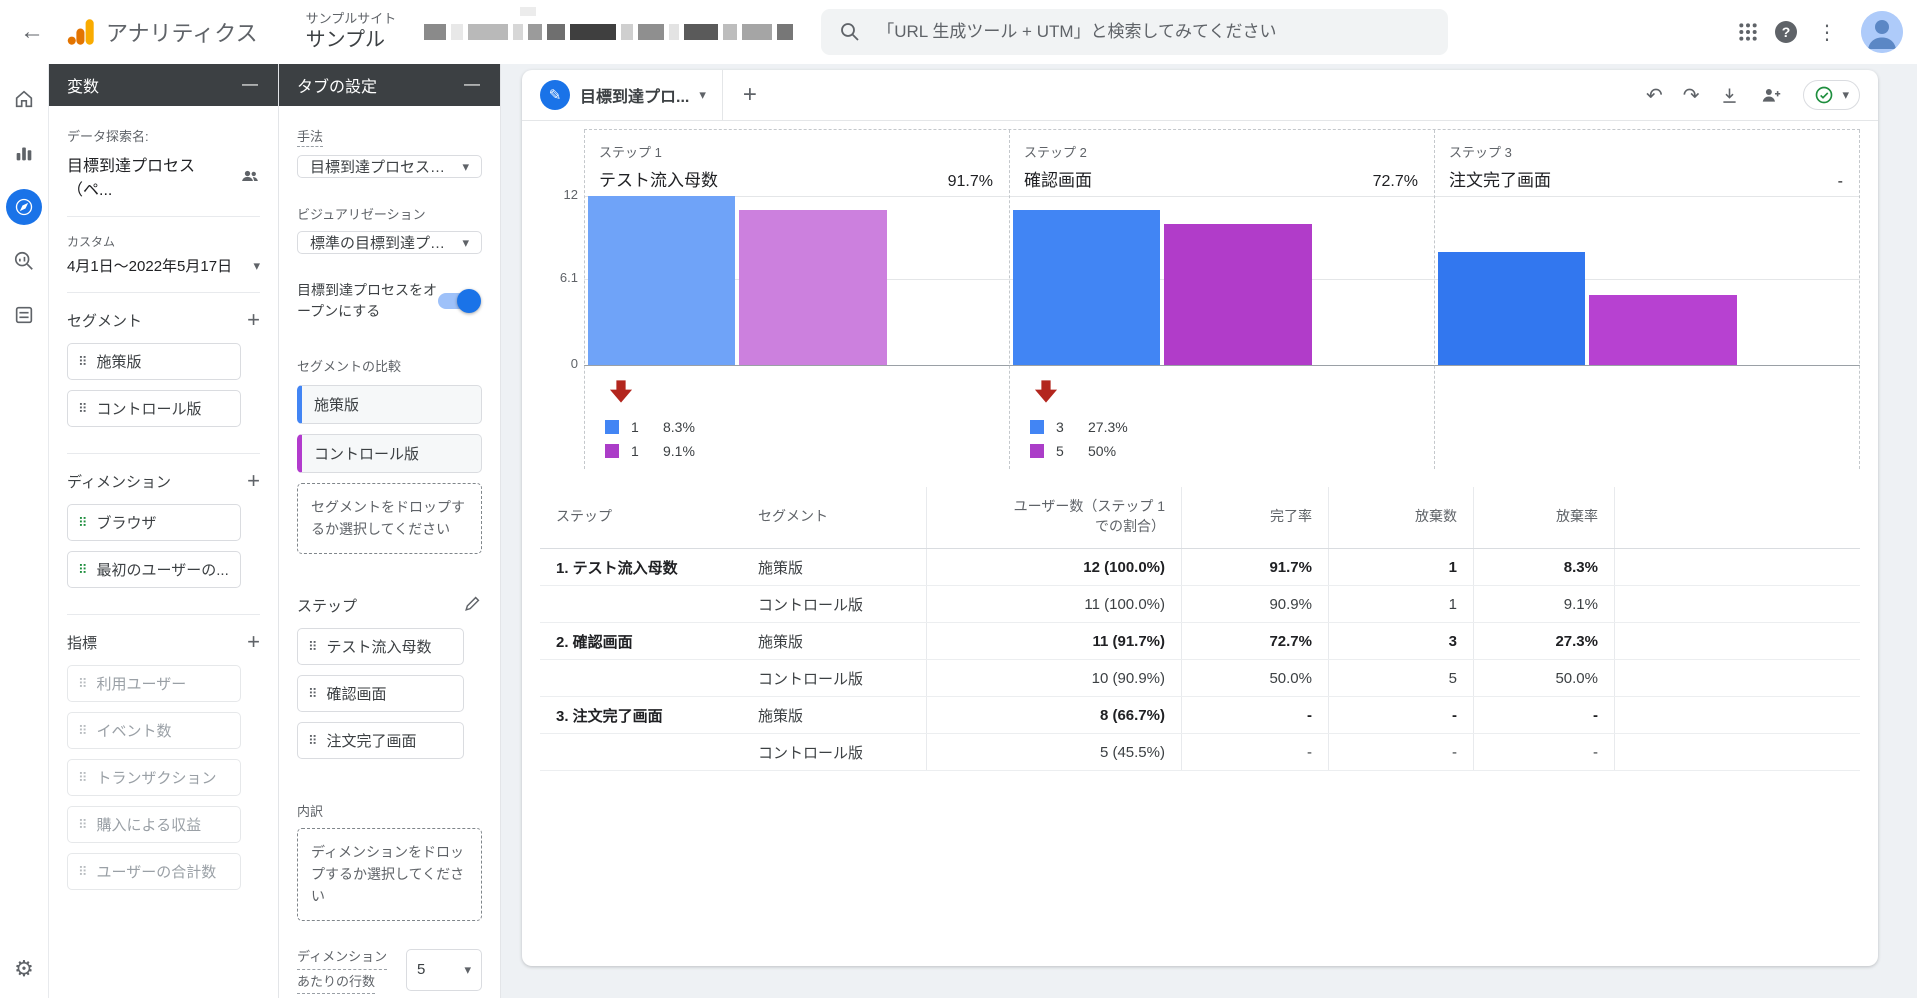  What do you see at coordinates (1054, 641) in the screenshot?
I see `users-cell: 11 (91.7%)` at bounding box center [1054, 641].